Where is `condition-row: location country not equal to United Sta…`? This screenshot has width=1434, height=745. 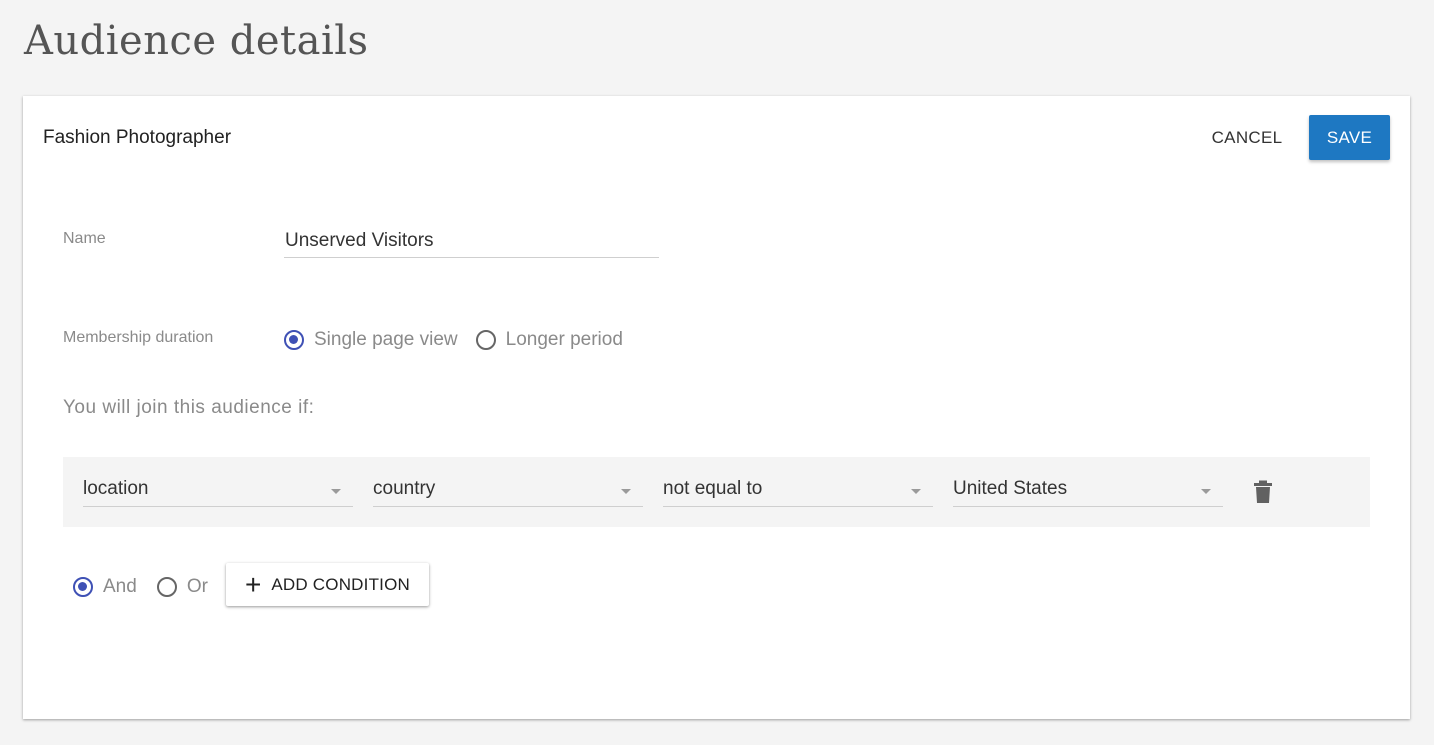
condition-row: location country not equal to United Sta… is located at coordinates (716, 492).